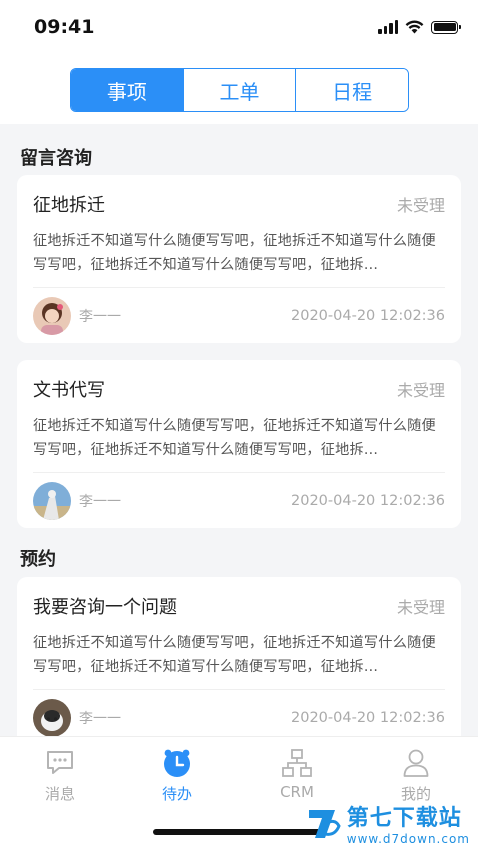 This screenshot has width=478, height=850. Describe the element at coordinates (408, 839) in the screenshot. I see `watermark-url: www.d7down.com` at that location.